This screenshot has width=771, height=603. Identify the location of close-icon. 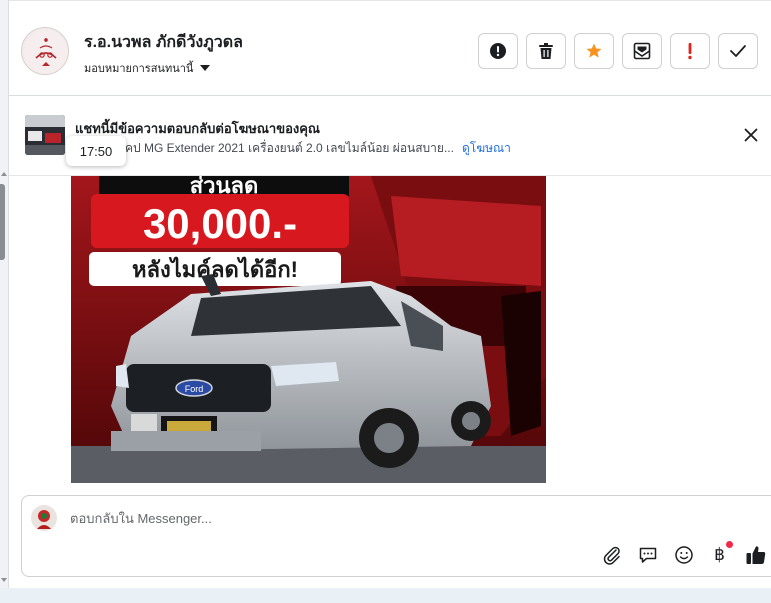
(751, 135).